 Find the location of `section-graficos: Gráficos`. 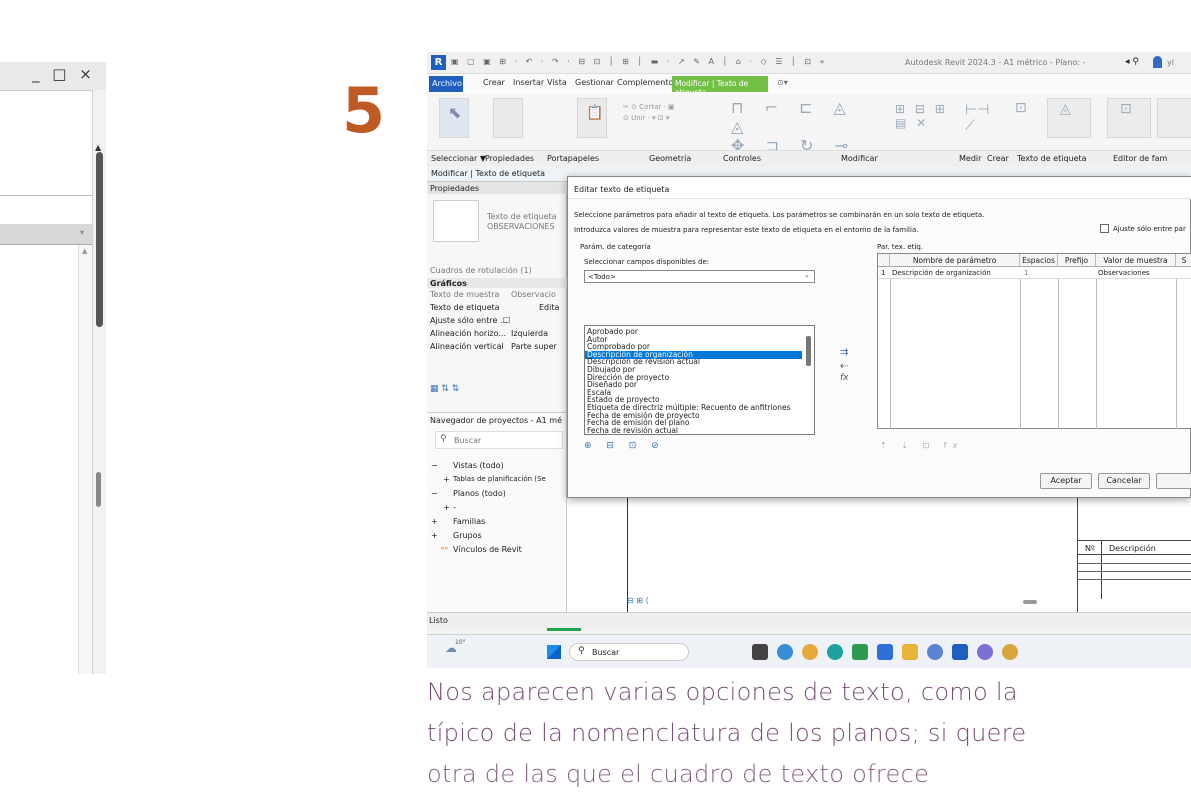

section-graficos: Gráficos is located at coordinates (448, 283).